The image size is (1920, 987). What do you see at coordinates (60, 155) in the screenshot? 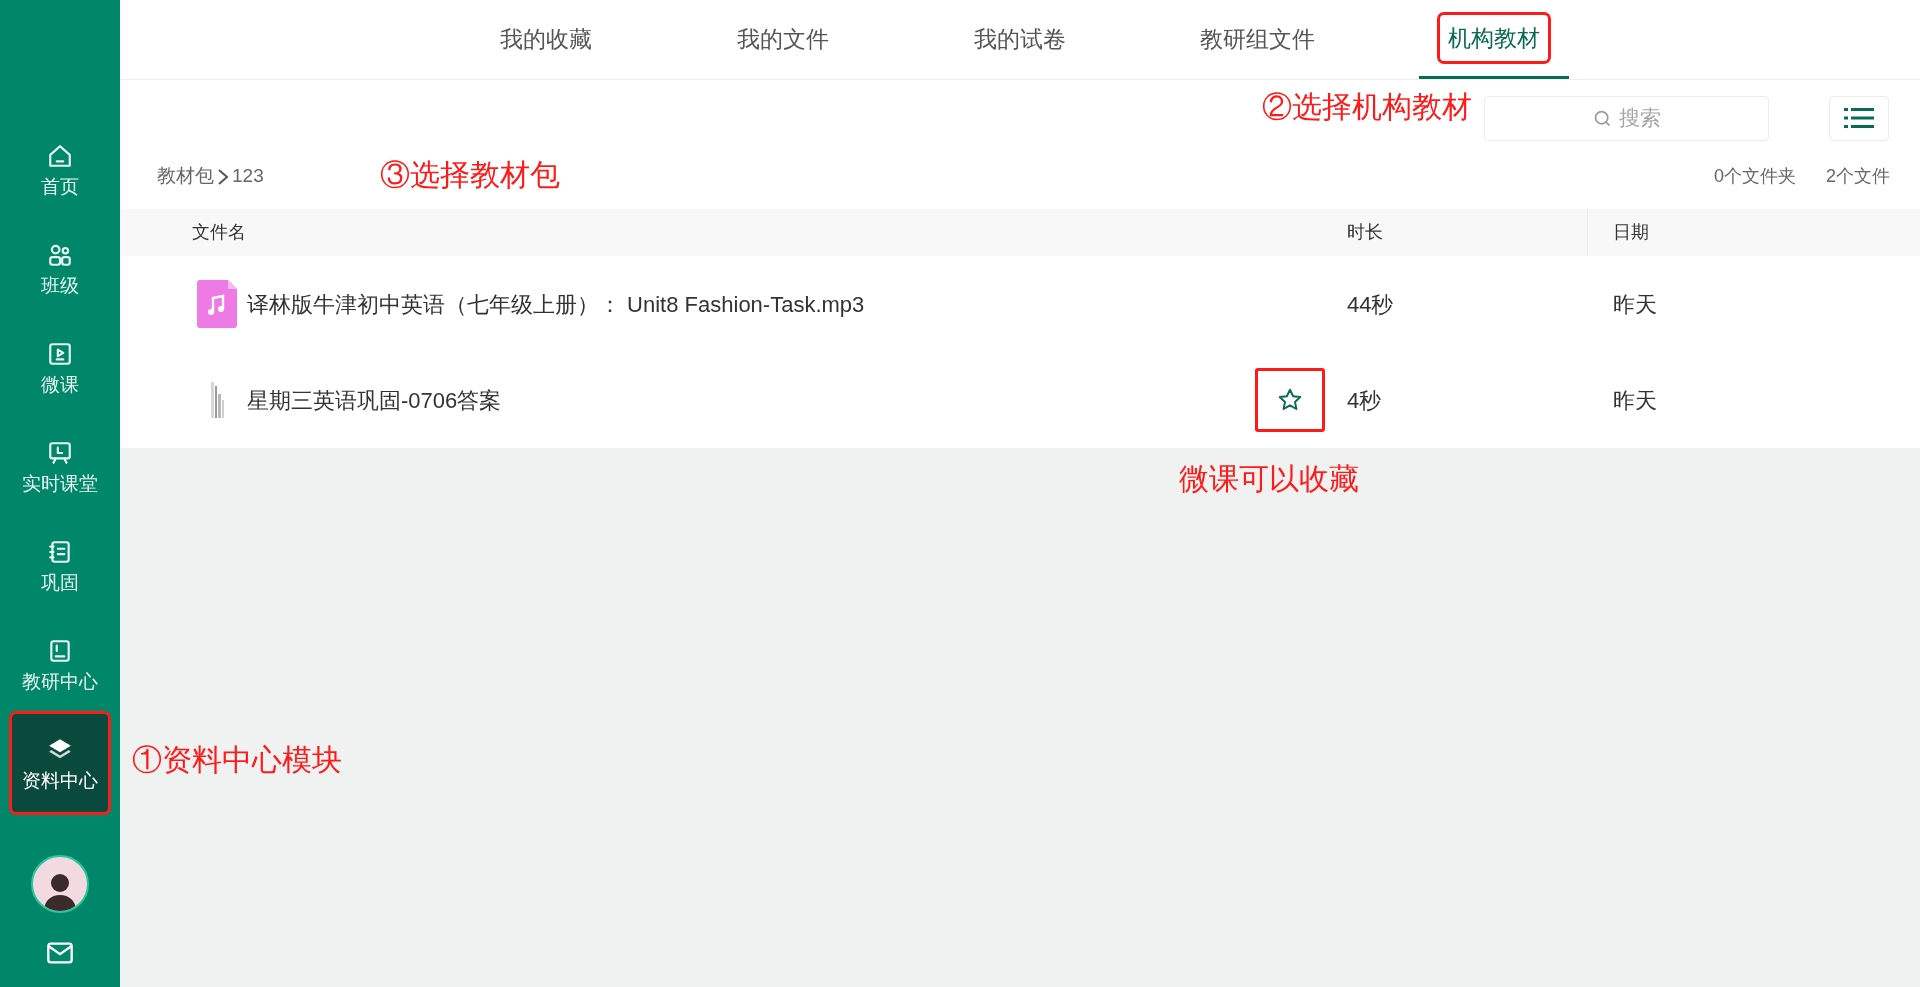
I see `home-icon` at bounding box center [60, 155].